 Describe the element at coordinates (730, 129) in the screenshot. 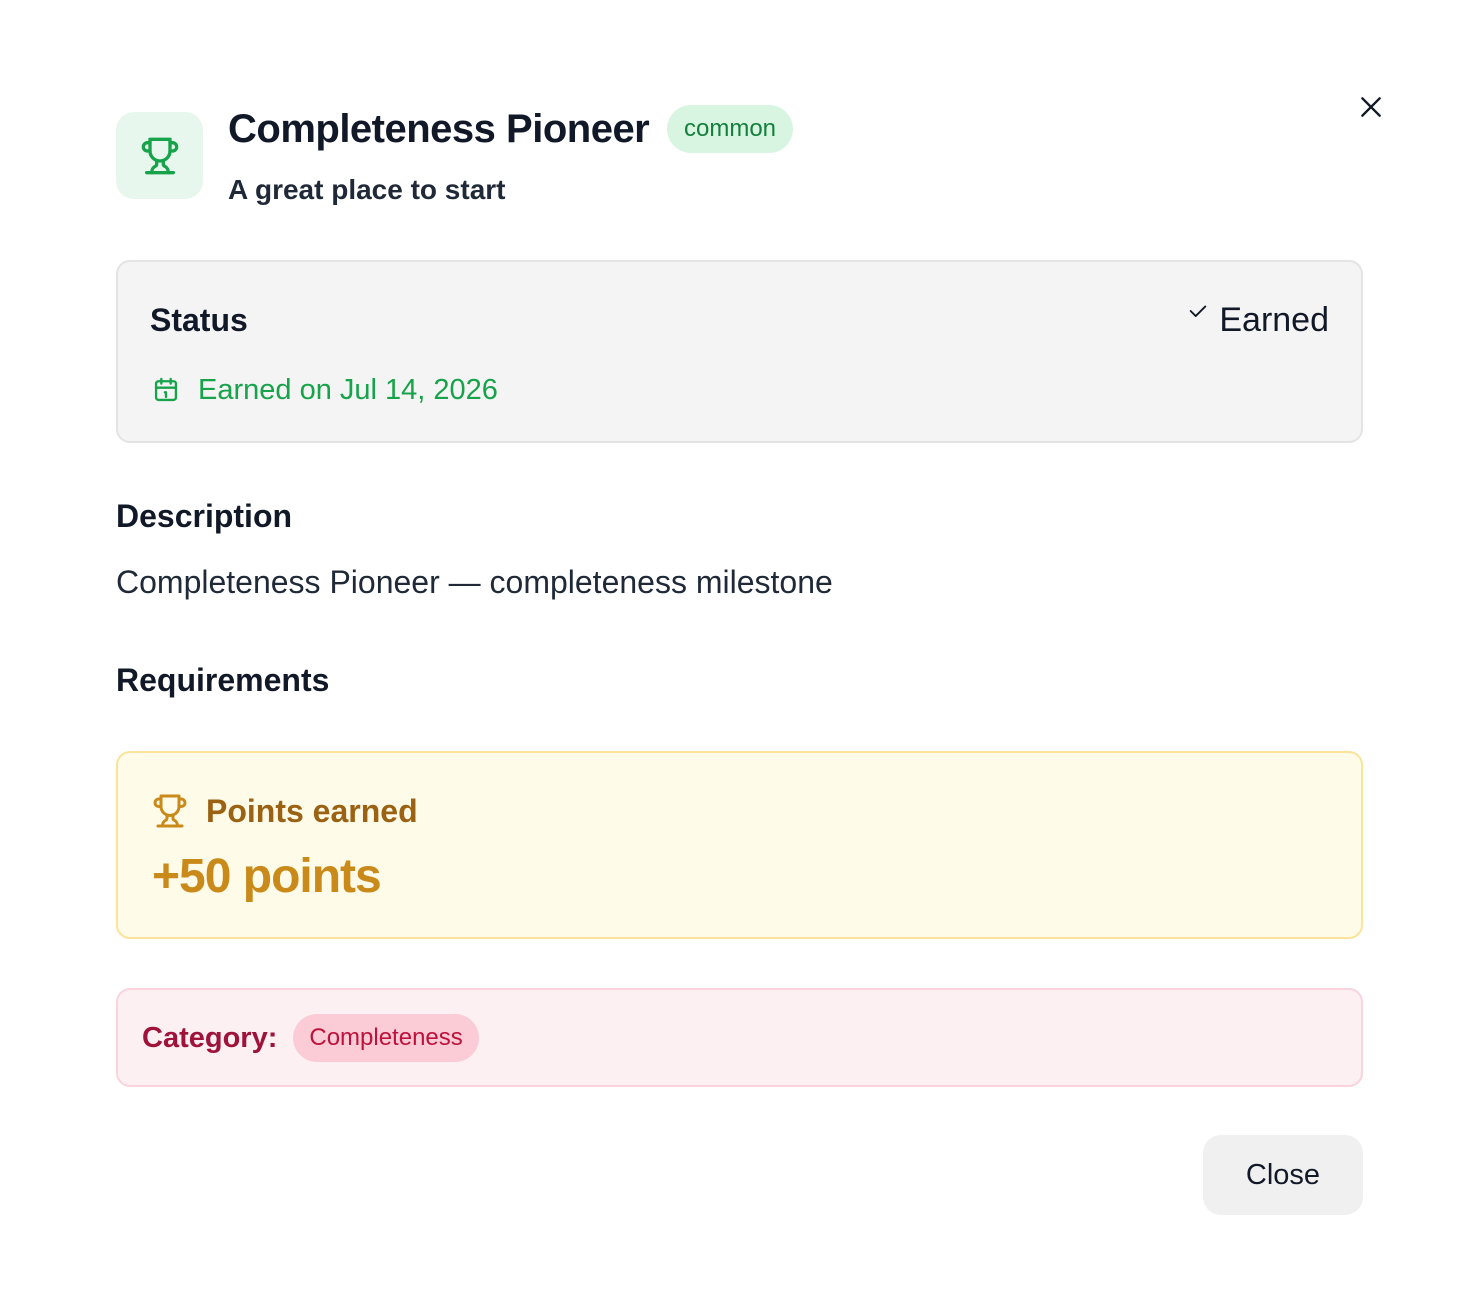

I see `rarity-badge: common` at that location.